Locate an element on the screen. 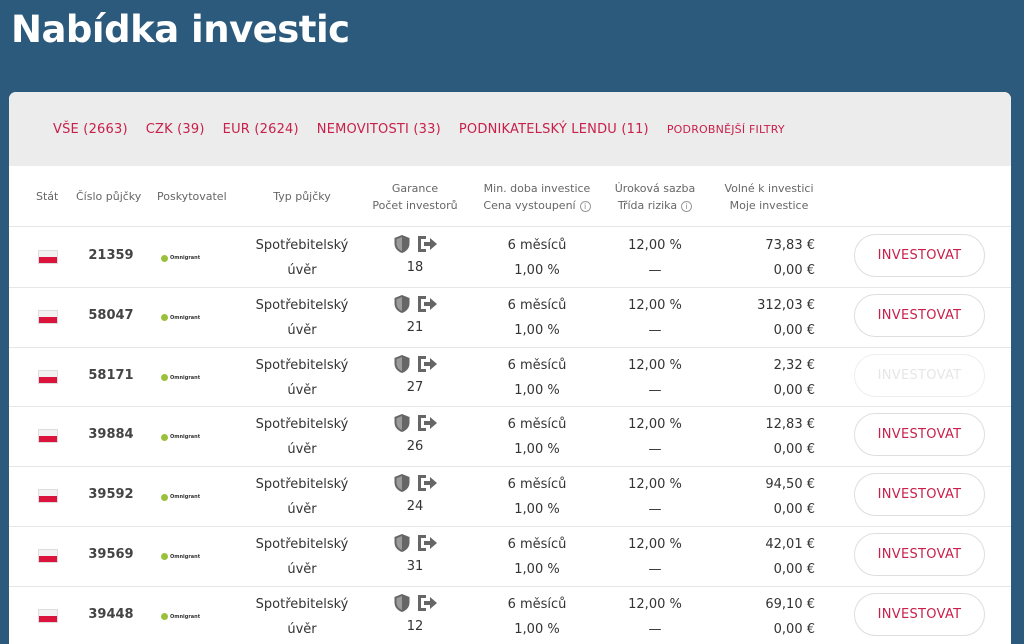  available-cell: 2,32 € 0,00 € is located at coordinates (762, 378).